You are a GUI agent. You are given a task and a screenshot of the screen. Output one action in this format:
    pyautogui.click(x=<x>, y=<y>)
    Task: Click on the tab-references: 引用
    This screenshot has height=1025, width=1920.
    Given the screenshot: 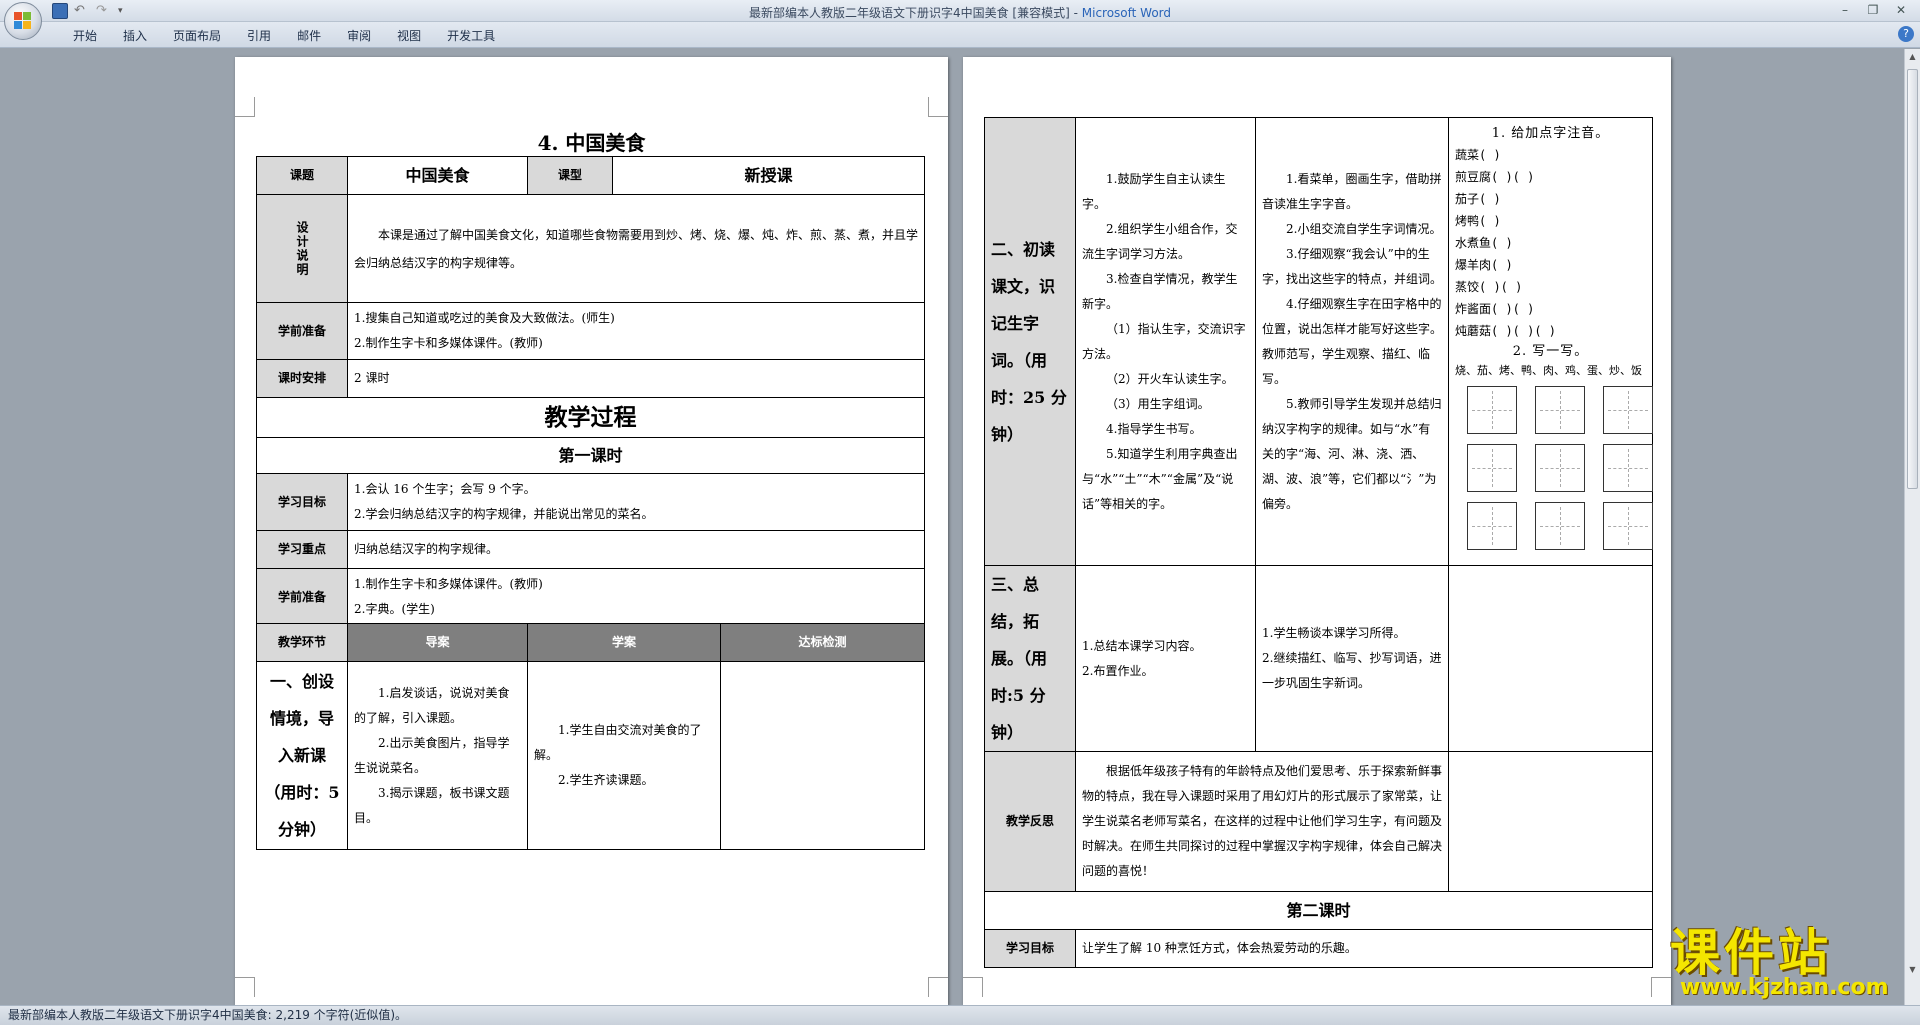 What is the action you would take?
    pyautogui.click(x=259, y=36)
    